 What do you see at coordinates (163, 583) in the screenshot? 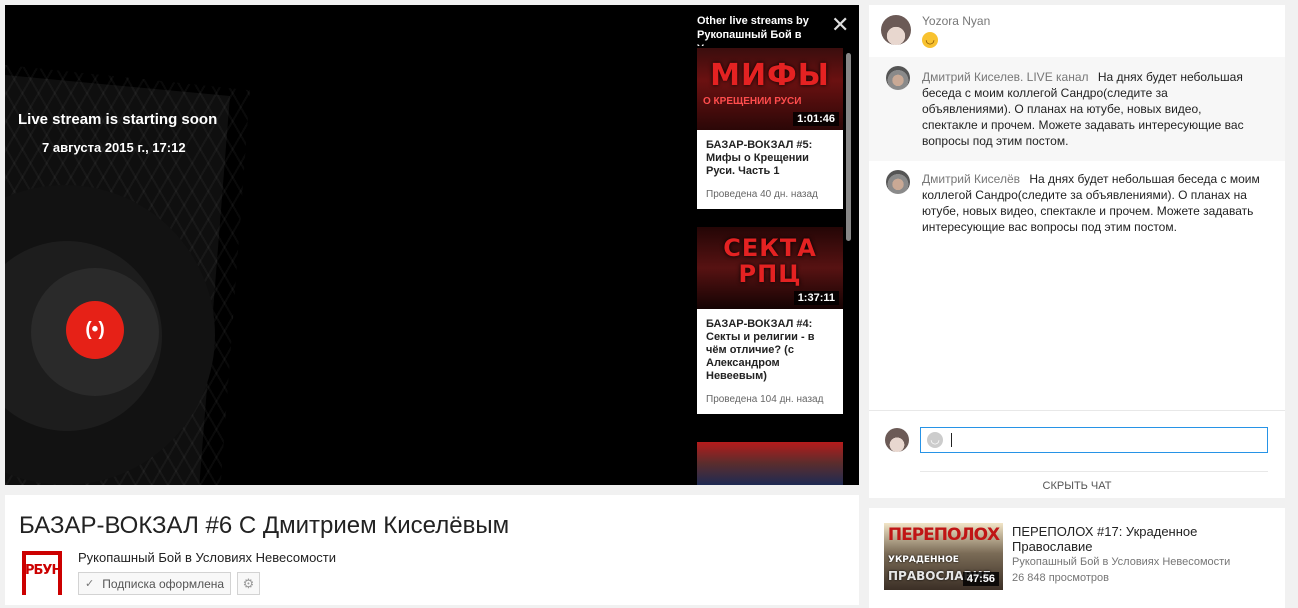
I see `subscribed-label: Подписка оформлена` at bounding box center [163, 583].